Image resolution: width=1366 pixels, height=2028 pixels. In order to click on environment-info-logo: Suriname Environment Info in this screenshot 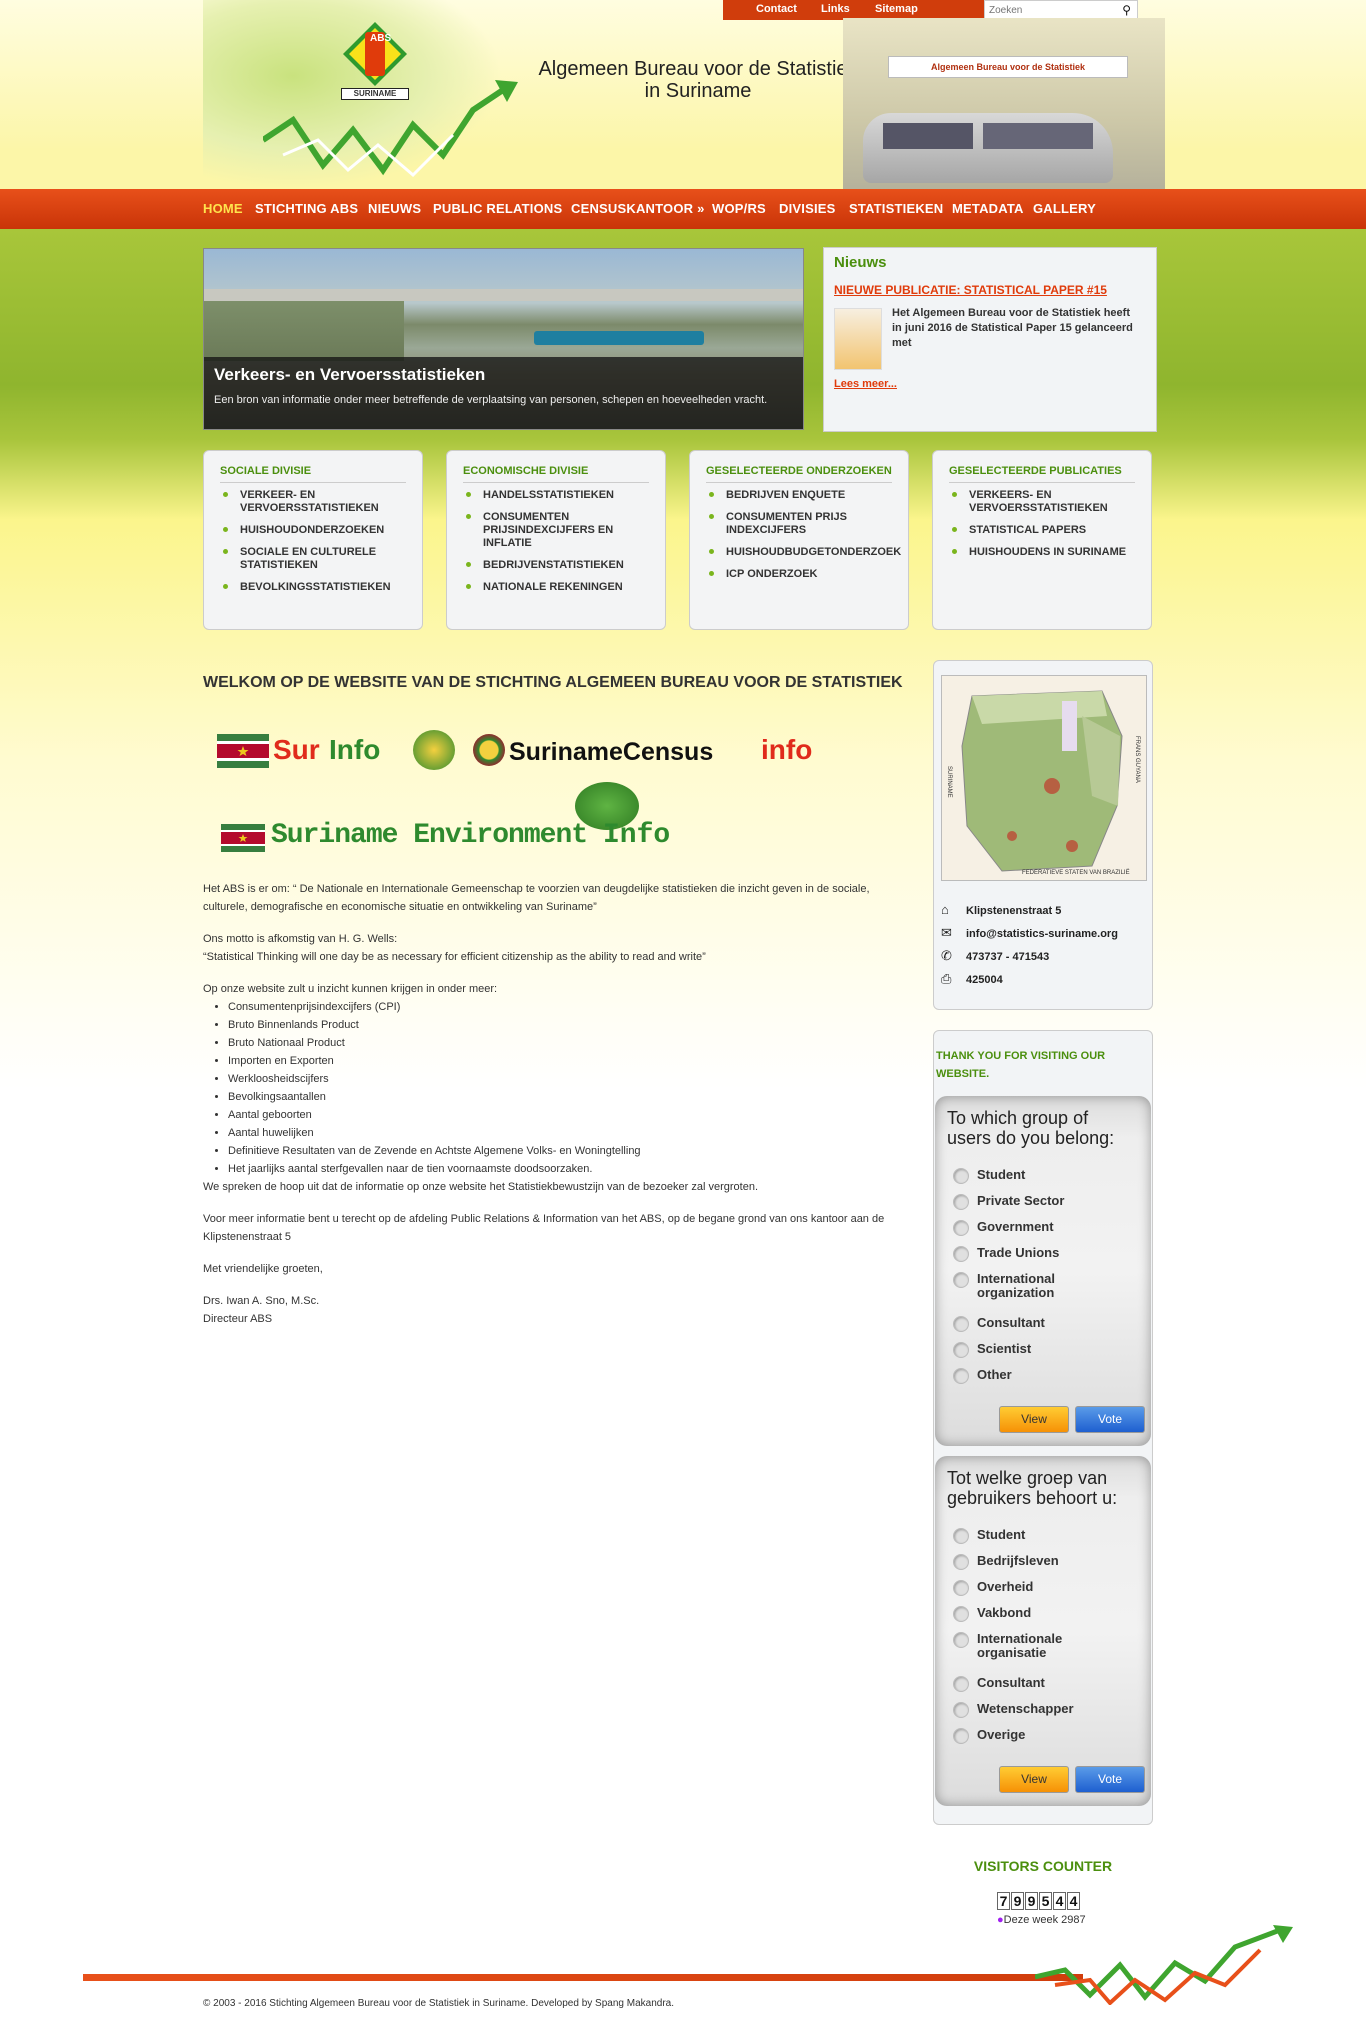, I will do `click(553, 827)`.